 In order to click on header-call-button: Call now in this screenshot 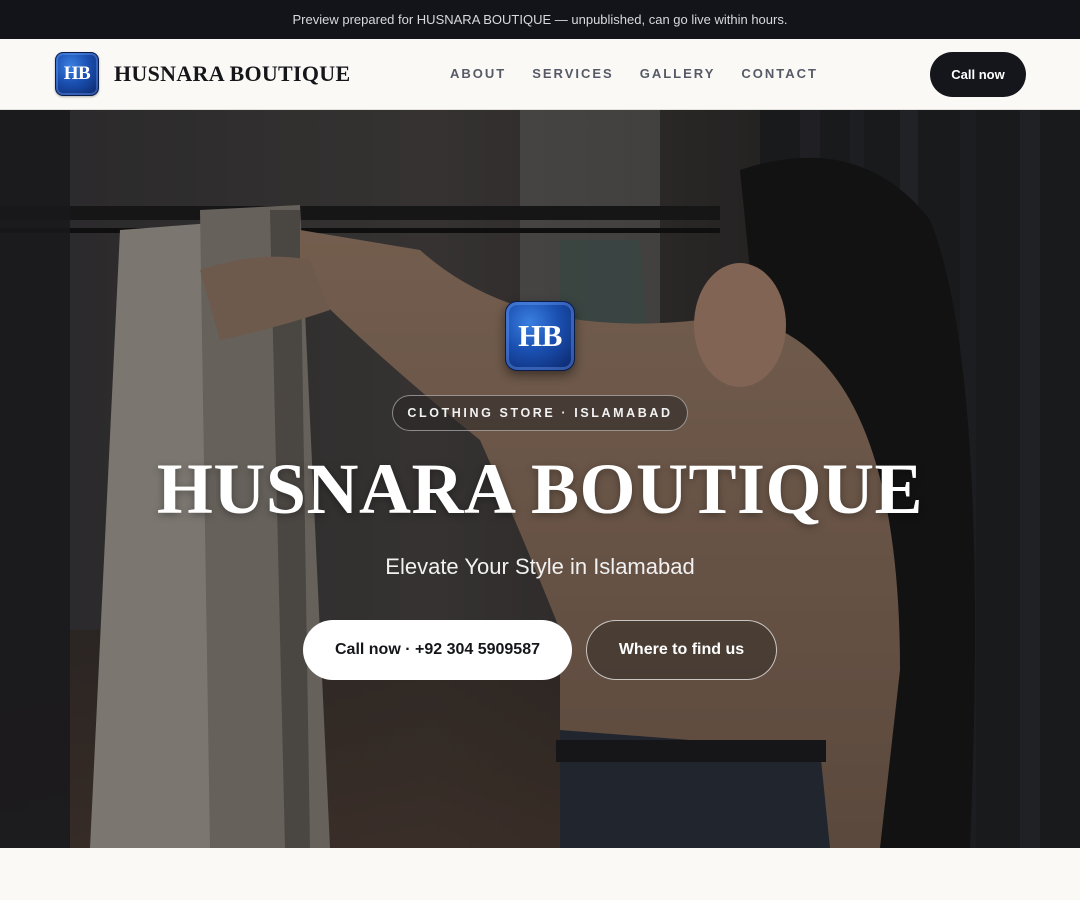, I will do `click(978, 74)`.